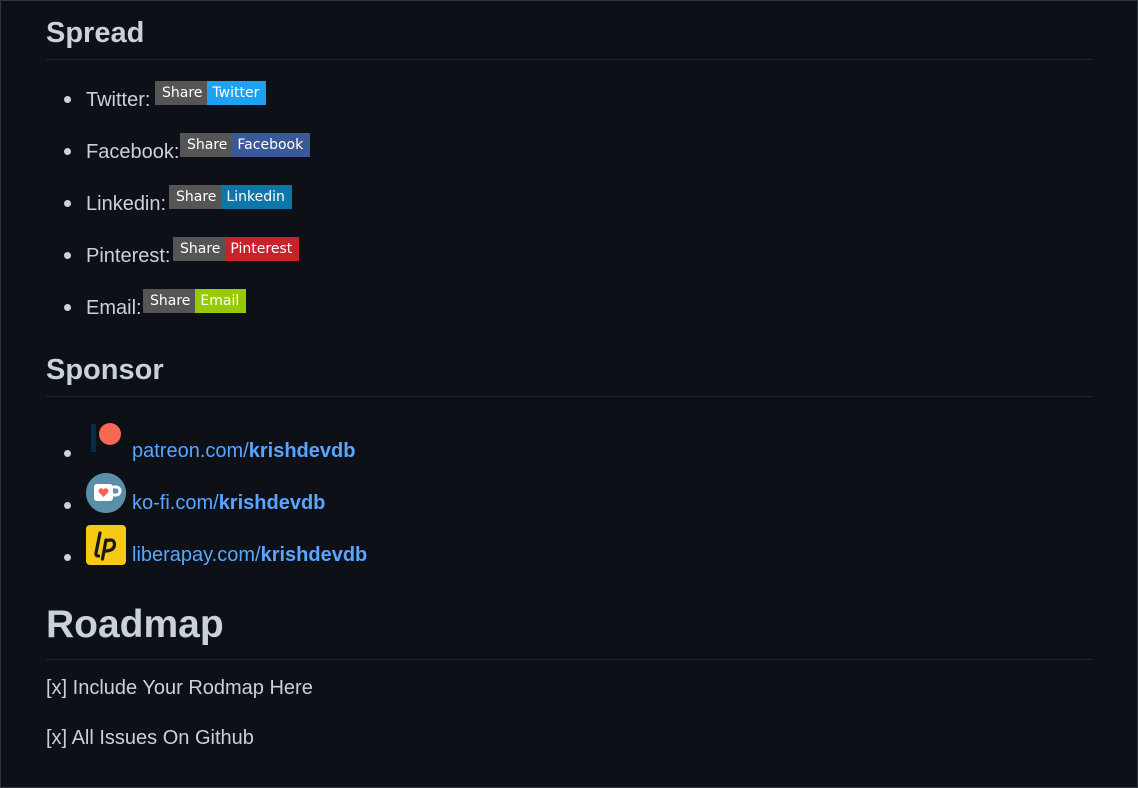  Describe the element at coordinates (118, 100) in the screenshot. I see `share-label: Twitter:` at that location.